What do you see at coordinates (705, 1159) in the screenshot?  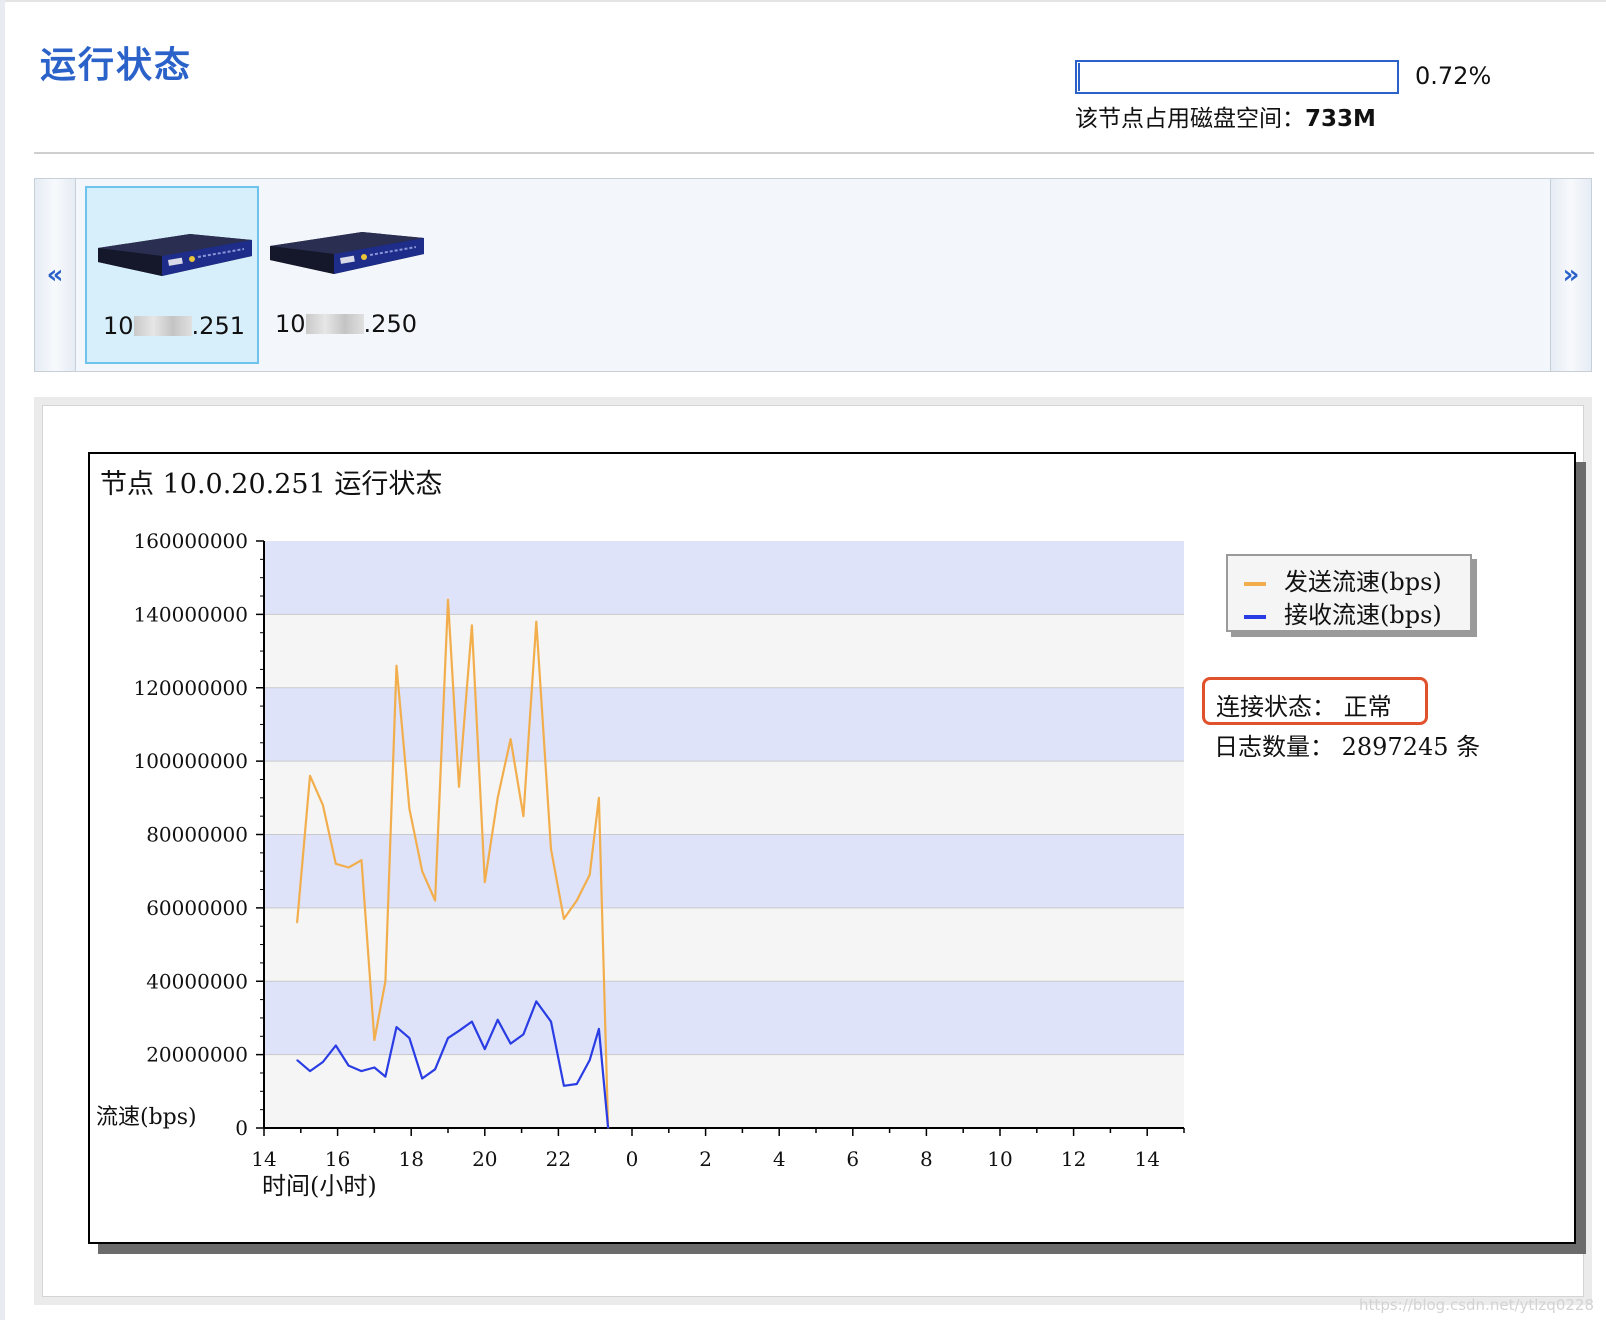 I see `x-tick-label: 2` at bounding box center [705, 1159].